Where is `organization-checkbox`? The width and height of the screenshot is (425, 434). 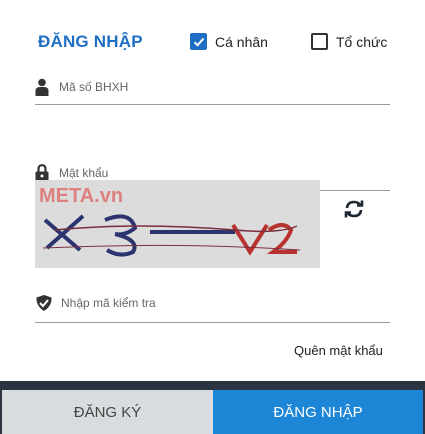 organization-checkbox is located at coordinates (319, 41).